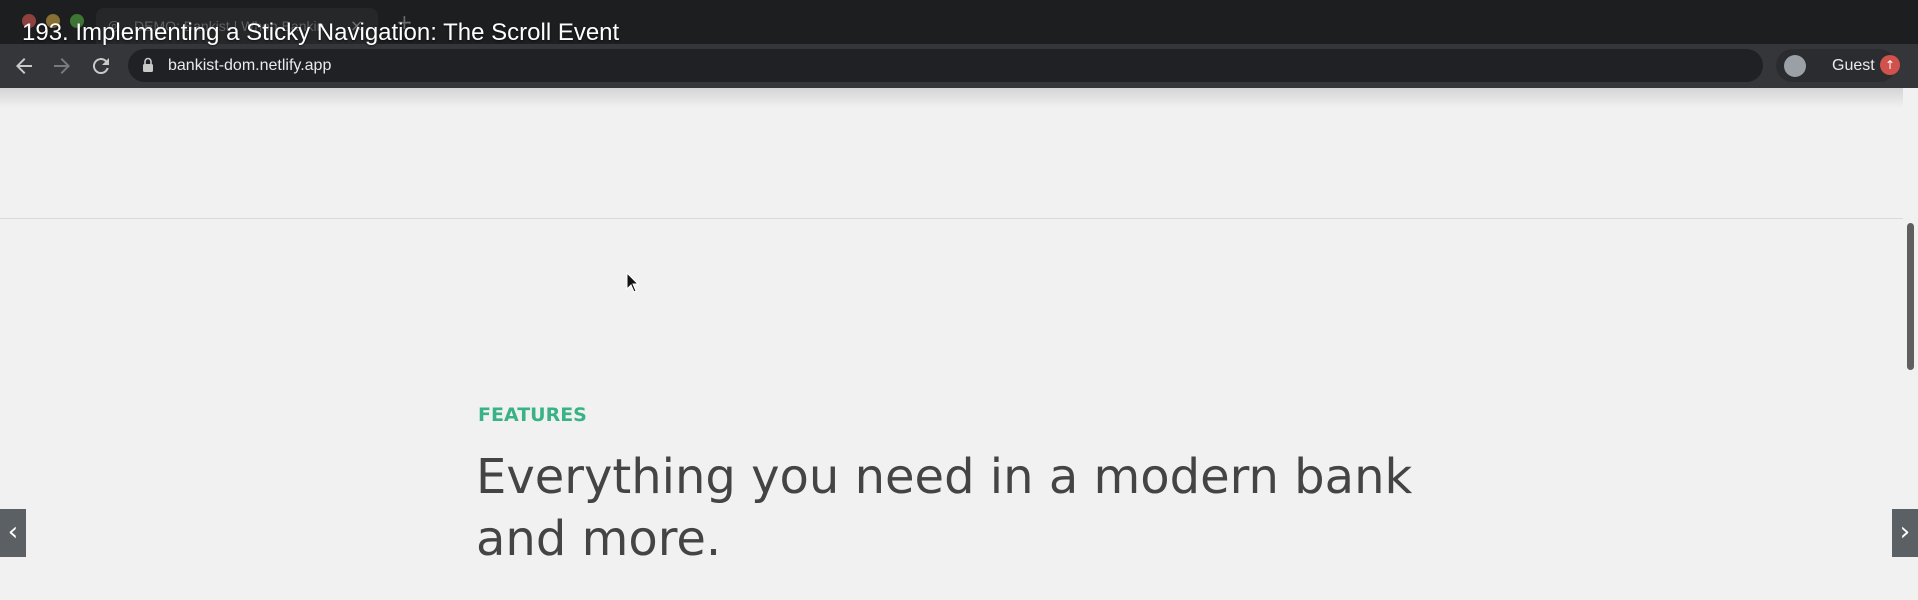 Image resolution: width=1918 pixels, height=600 pixels. Describe the element at coordinates (633, 282) in the screenshot. I see `mouse-cursor-icon` at that location.